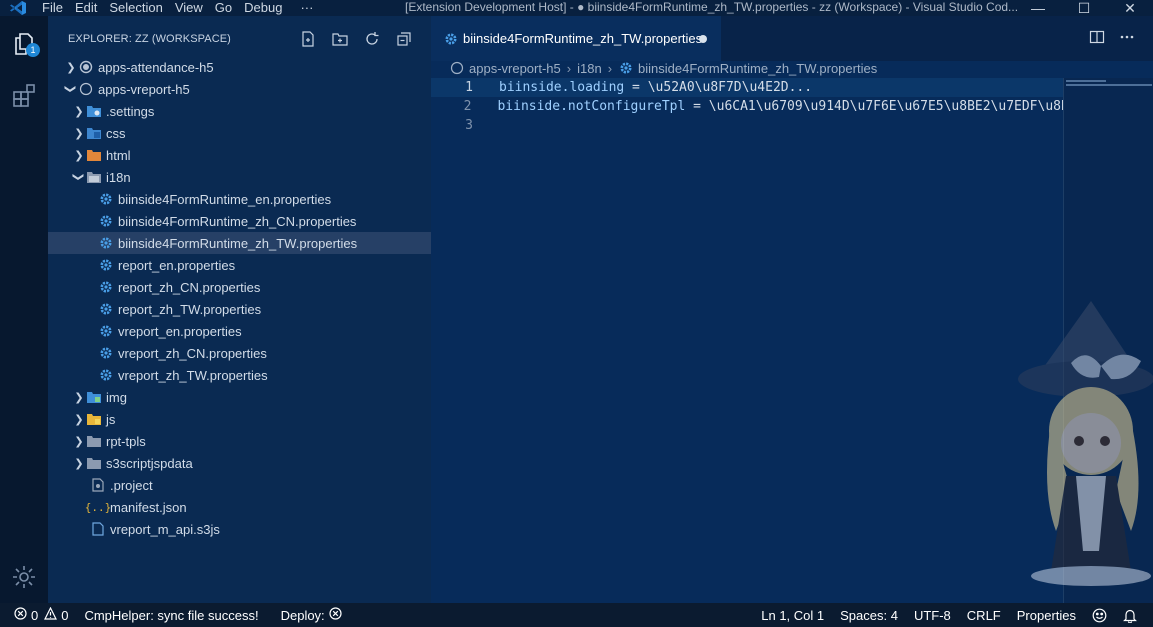 This screenshot has height=627, width=1153. What do you see at coordinates (239, 177) in the screenshot?
I see `tree-item-i18n: ❯ i18n` at bounding box center [239, 177].